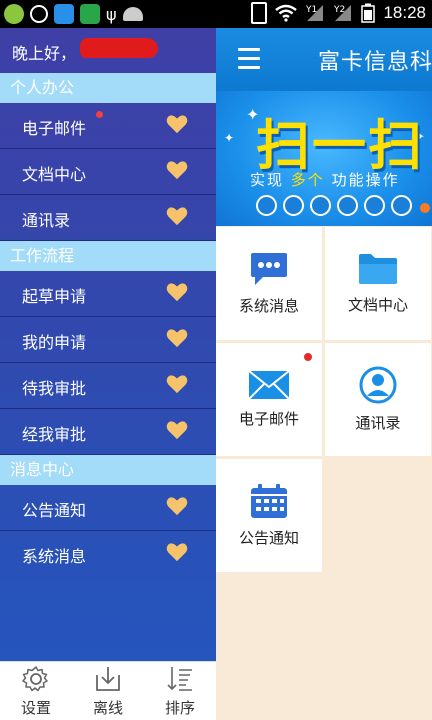 The width and height of the screenshot is (432, 720). I want to click on location-pin-icon, so click(401, 205).